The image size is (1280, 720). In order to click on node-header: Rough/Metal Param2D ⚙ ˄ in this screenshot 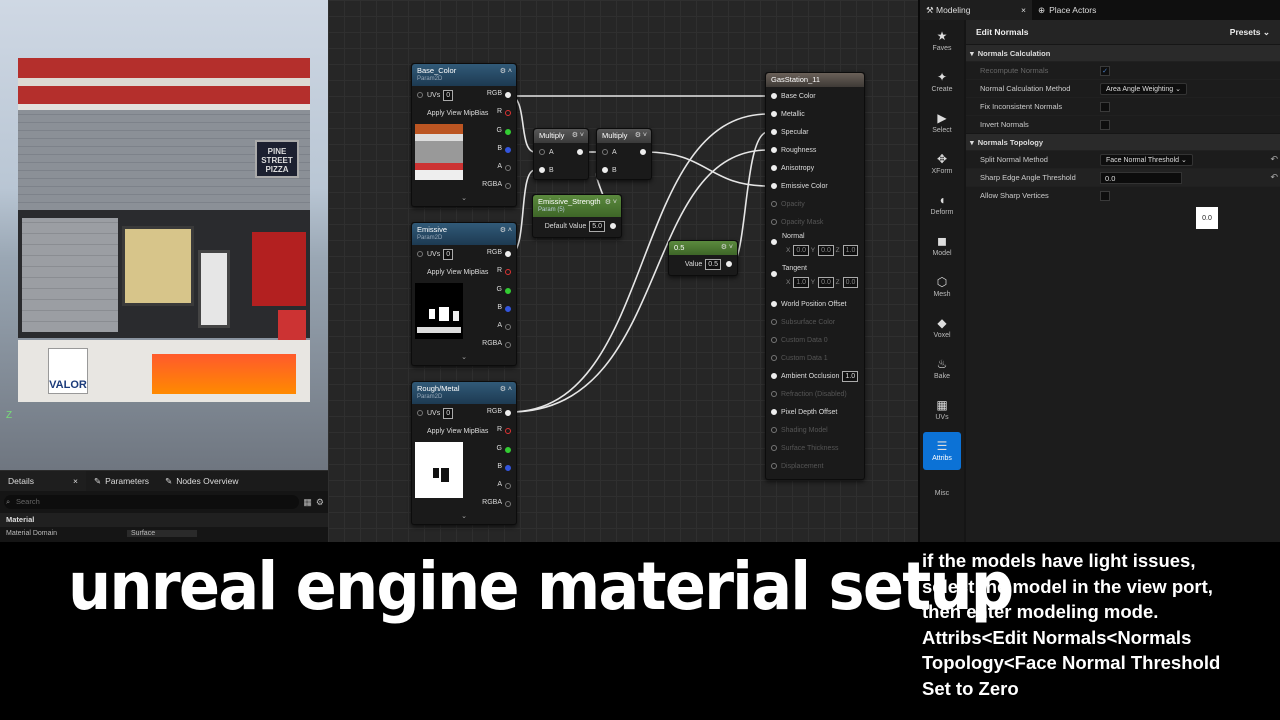, I will do `click(464, 393)`.